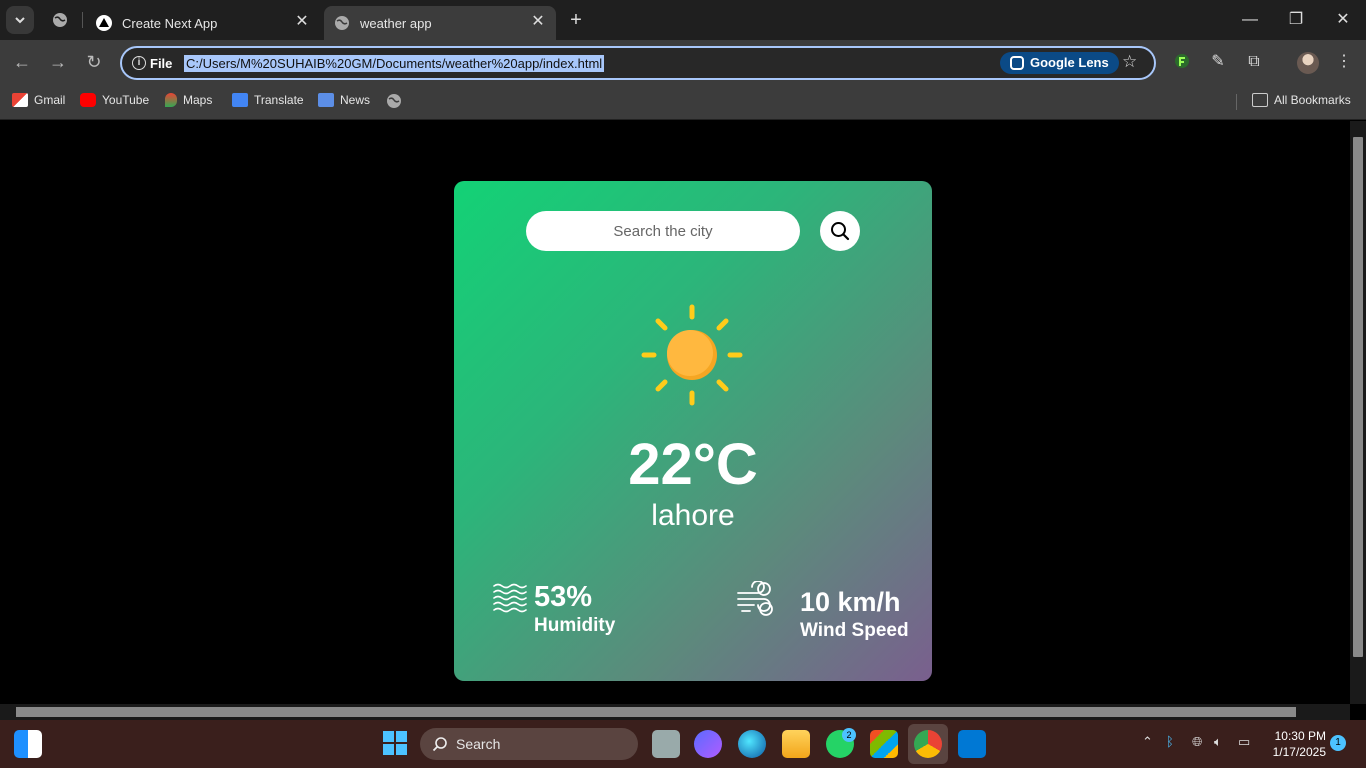 Image resolution: width=1366 pixels, height=768 pixels. I want to click on clock-date: 1/17/2025, so click(1299, 752).